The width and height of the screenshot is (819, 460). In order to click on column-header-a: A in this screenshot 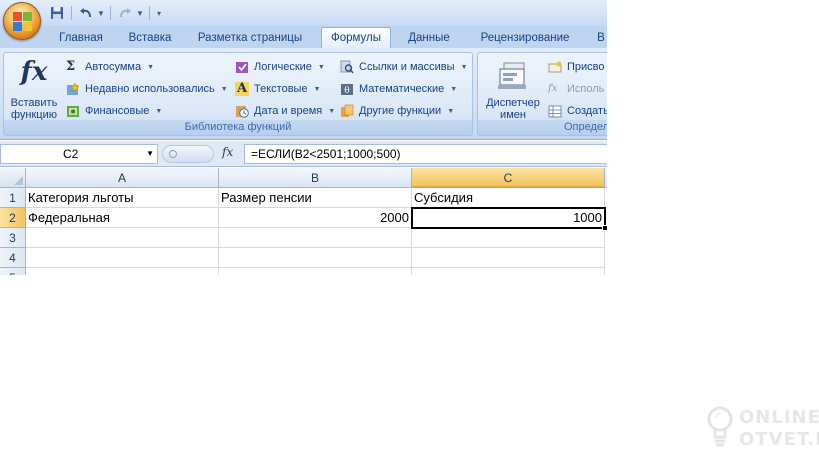, I will do `click(122, 178)`.